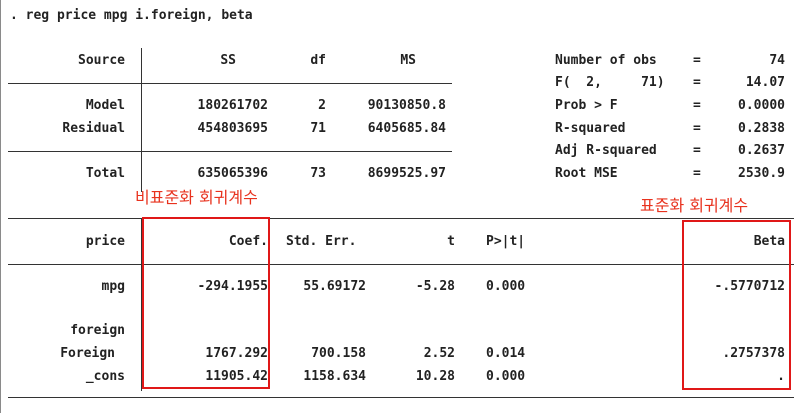  What do you see at coordinates (141, 120) in the screenshot?
I see `anova-divider-vertical` at bounding box center [141, 120].